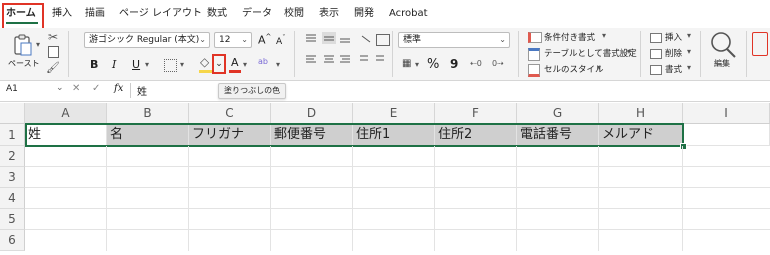 The width and height of the screenshot is (770, 255). I want to click on number-format-value: 標準, so click(412, 40).